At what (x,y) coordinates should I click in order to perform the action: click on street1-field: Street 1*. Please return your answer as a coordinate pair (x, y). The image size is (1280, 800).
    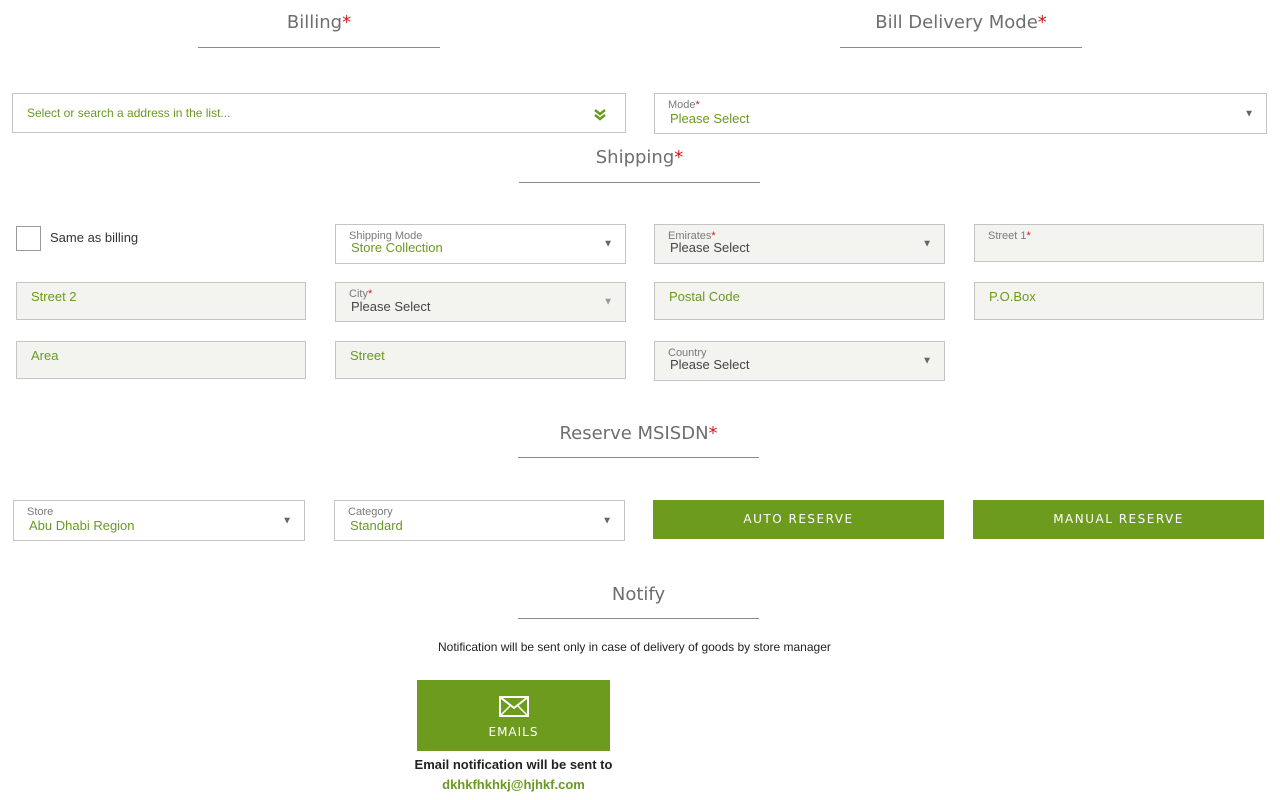
    Looking at the image, I should click on (1119, 243).